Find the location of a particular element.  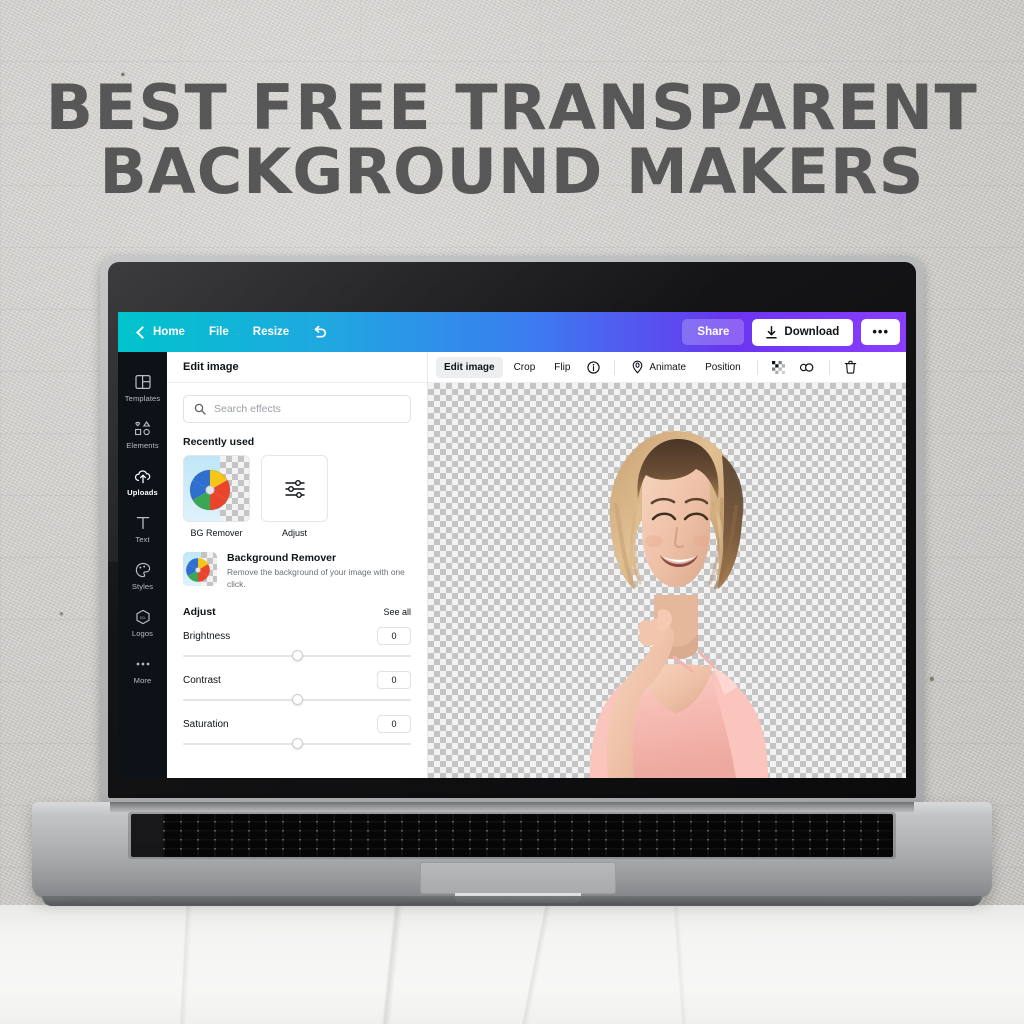

slider-contrast-track is located at coordinates (297, 700).